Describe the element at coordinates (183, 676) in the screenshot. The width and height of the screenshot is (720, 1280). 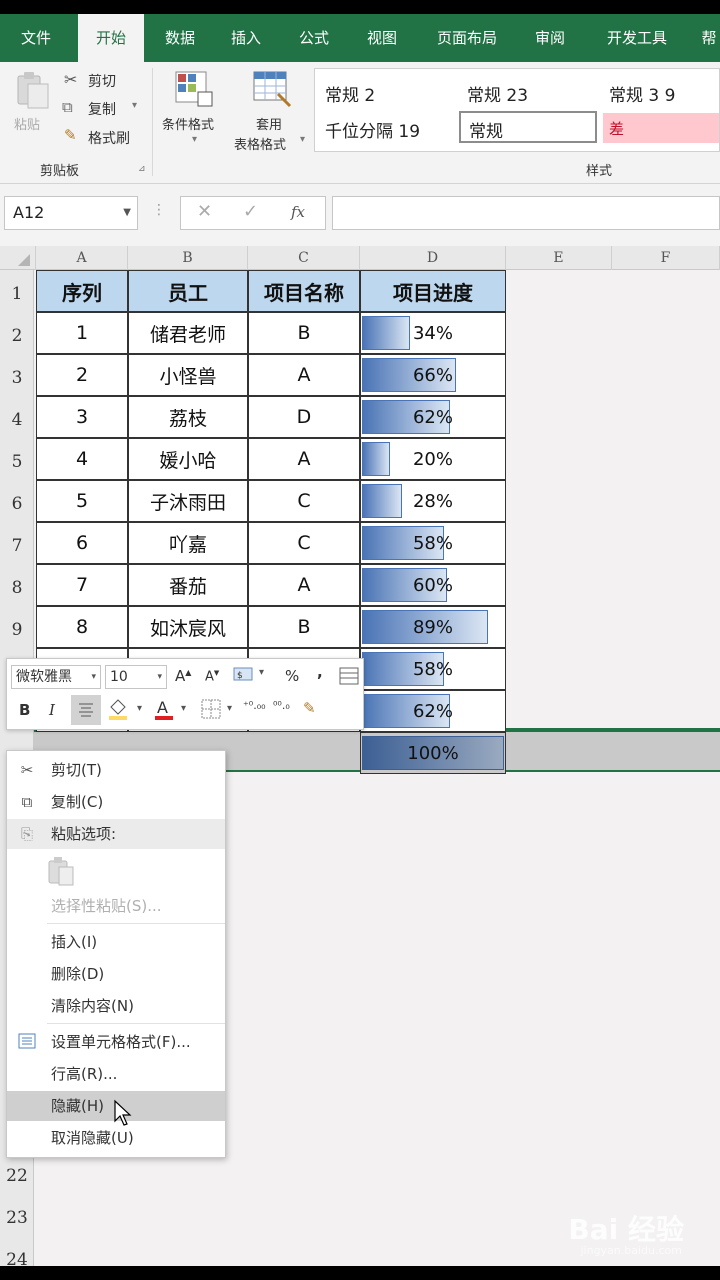
I see `increase-font-icon: A▲` at that location.